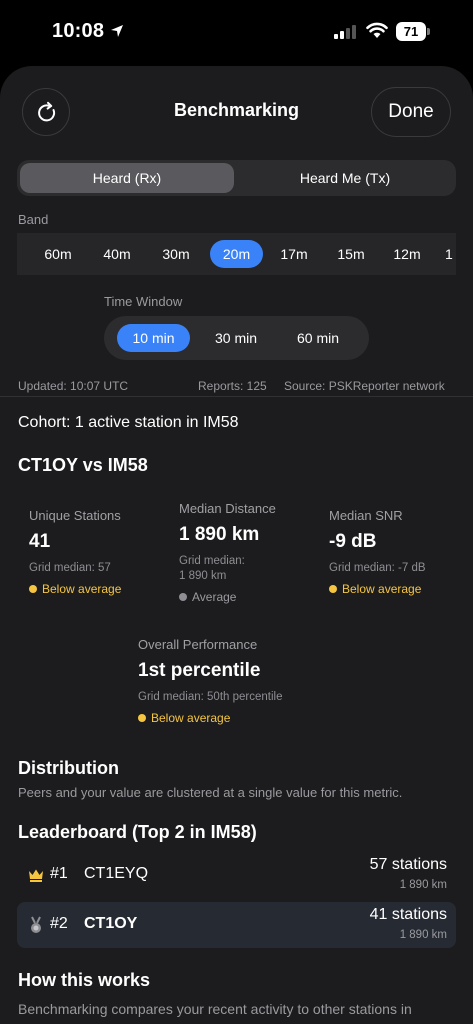  What do you see at coordinates (75, 515) in the screenshot?
I see `metric-label: Unique Stations` at bounding box center [75, 515].